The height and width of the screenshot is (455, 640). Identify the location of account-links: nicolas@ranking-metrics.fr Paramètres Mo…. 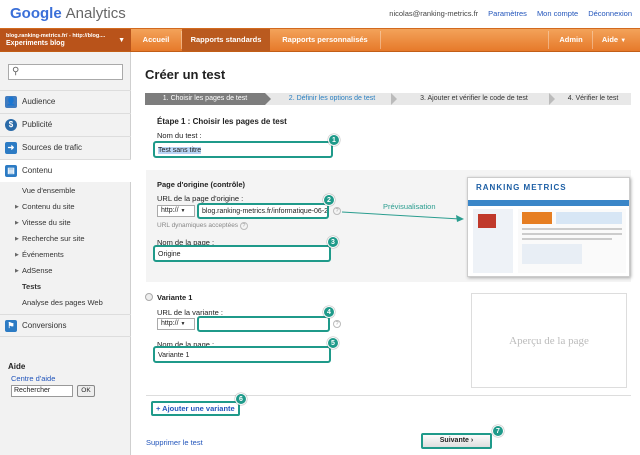
(510, 13).